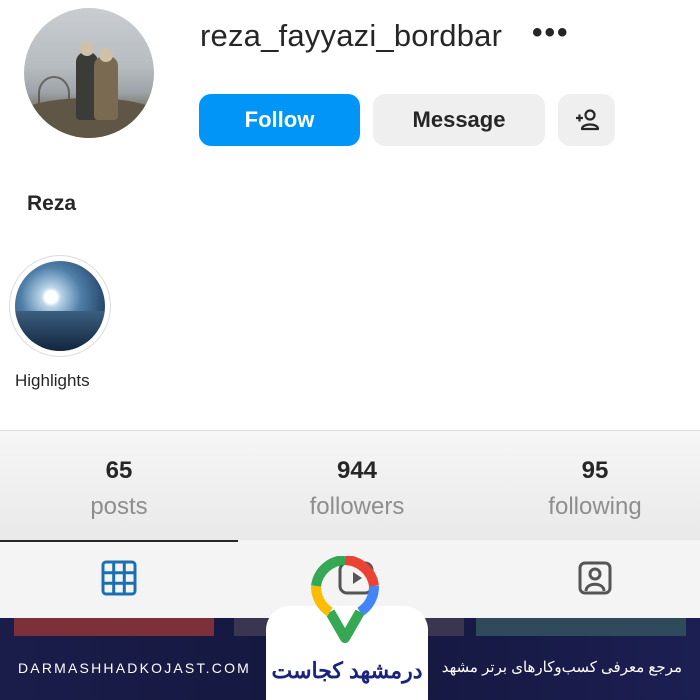 This screenshot has height=700, width=700. I want to click on footer-tagline: مرجع معرفی کسب‌وکارهای برتر مشهد, so click(561, 667).